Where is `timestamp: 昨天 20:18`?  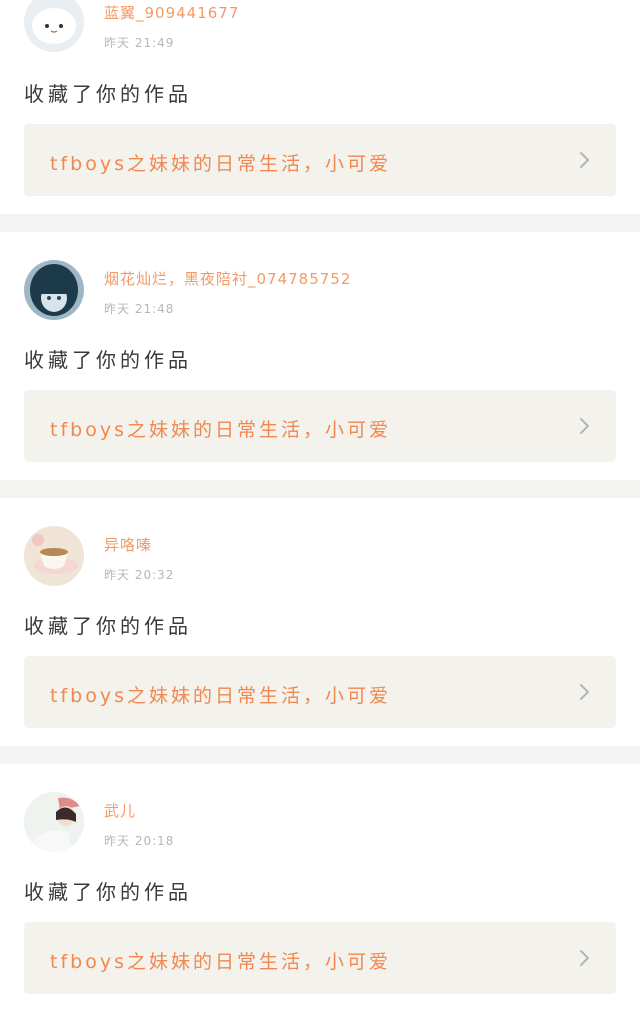
timestamp: 昨天 20:18 is located at coordinates (139, 841).